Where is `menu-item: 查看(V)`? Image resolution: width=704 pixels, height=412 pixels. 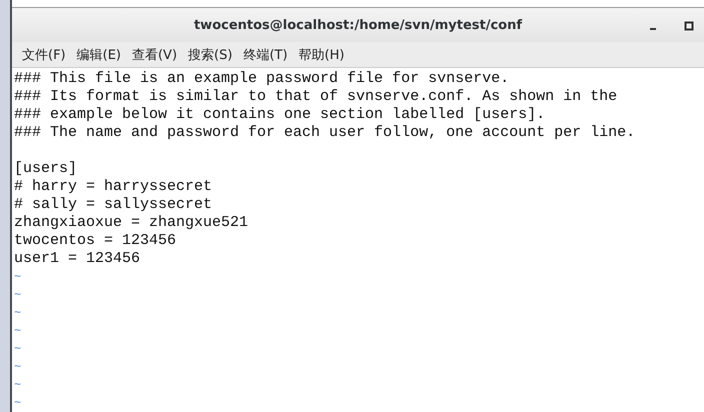
menu-item: 查看(V) is located at coordinates (155, 55).